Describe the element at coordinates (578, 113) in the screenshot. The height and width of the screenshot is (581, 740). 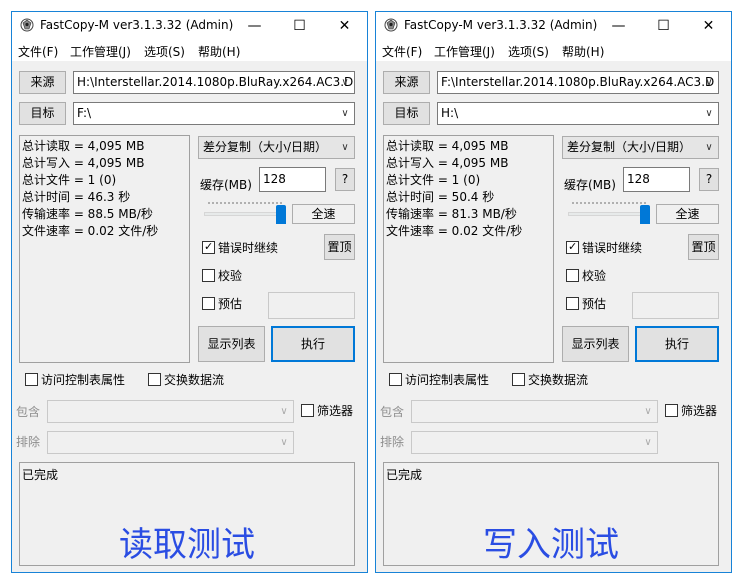
I see `dest-path-combo: H:\ ∨` at that location.